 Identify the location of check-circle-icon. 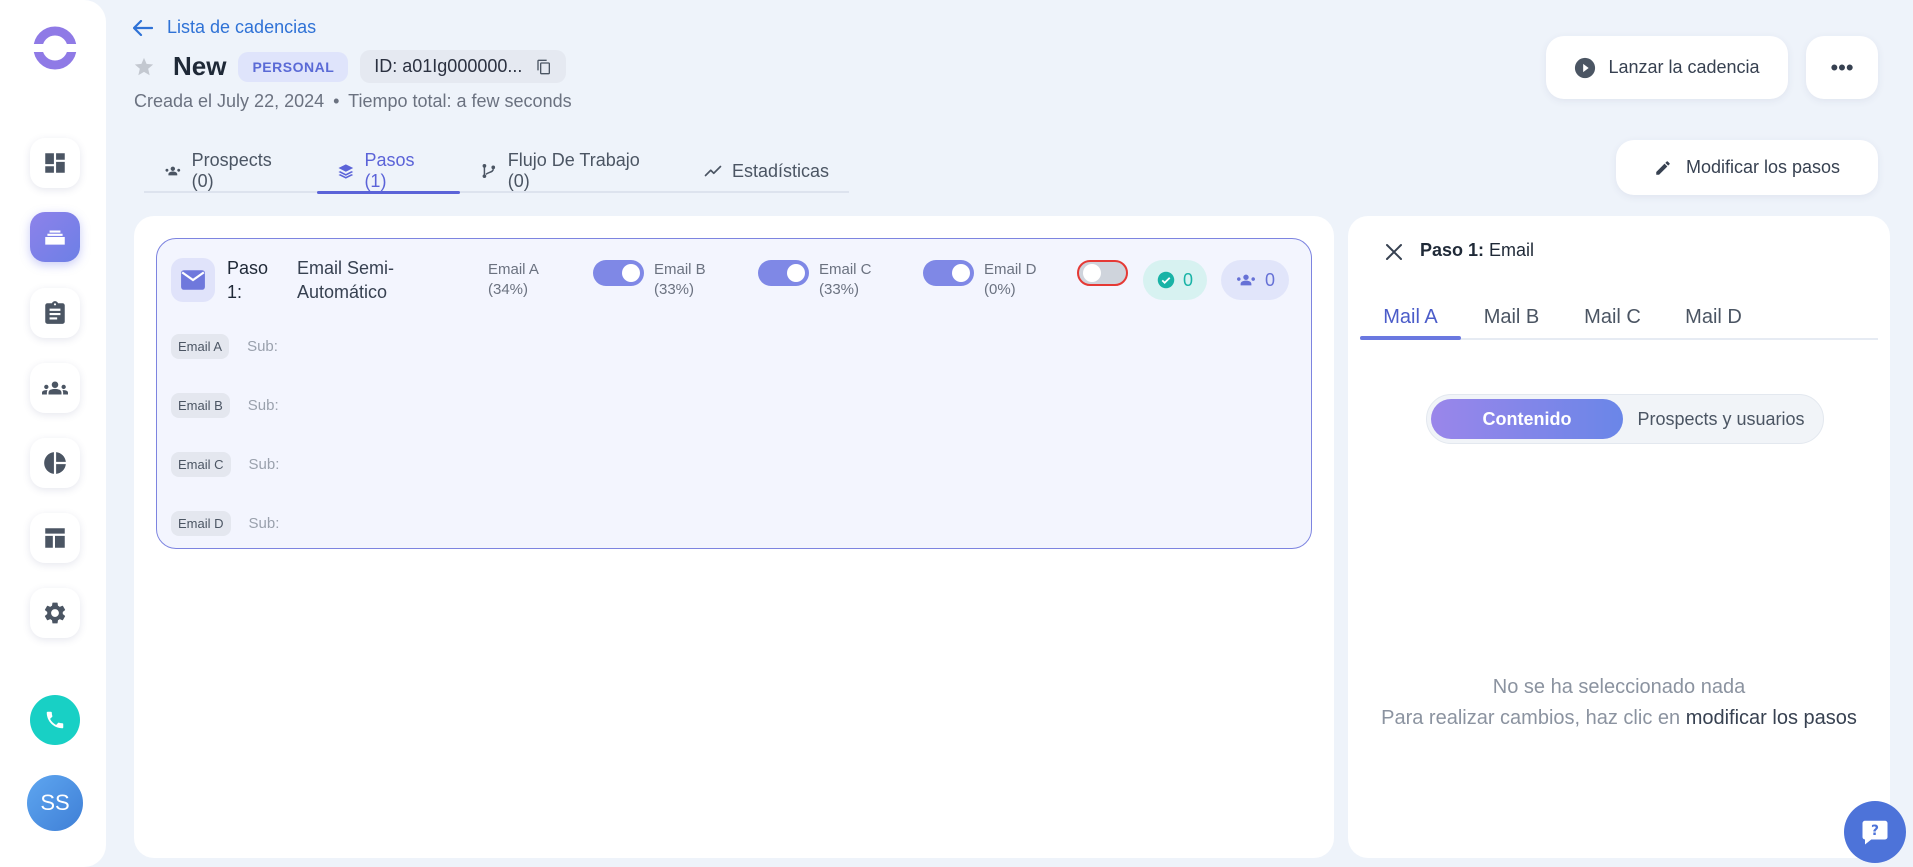
(1166, 280).